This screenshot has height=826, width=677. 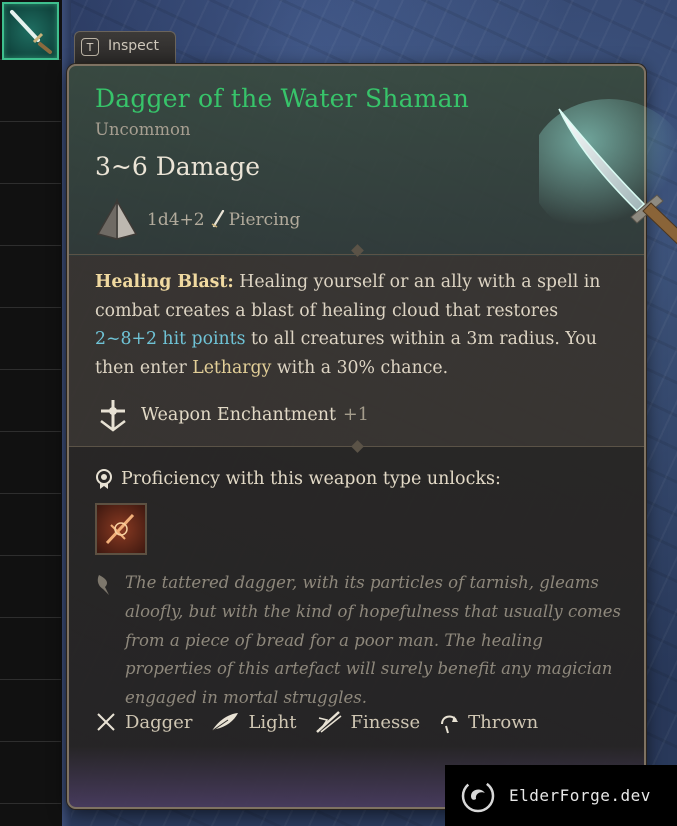 What do you see at coordinates (104, 479) in the screenshot?
I see `proficiency-icon` at bounding box center [104, 479].